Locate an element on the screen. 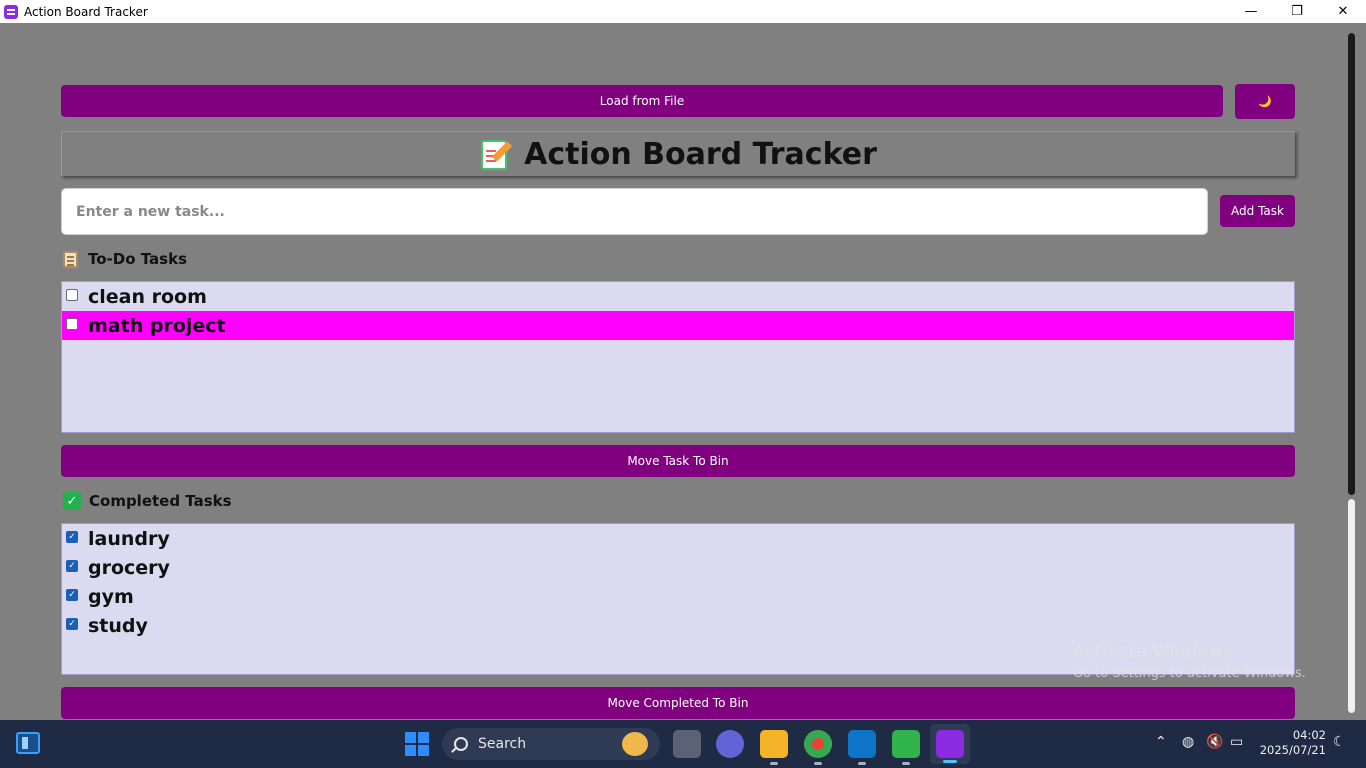 This screenshot has width=1366, height=768. scrollbar-thumb is located at coordinates (1351, 264).